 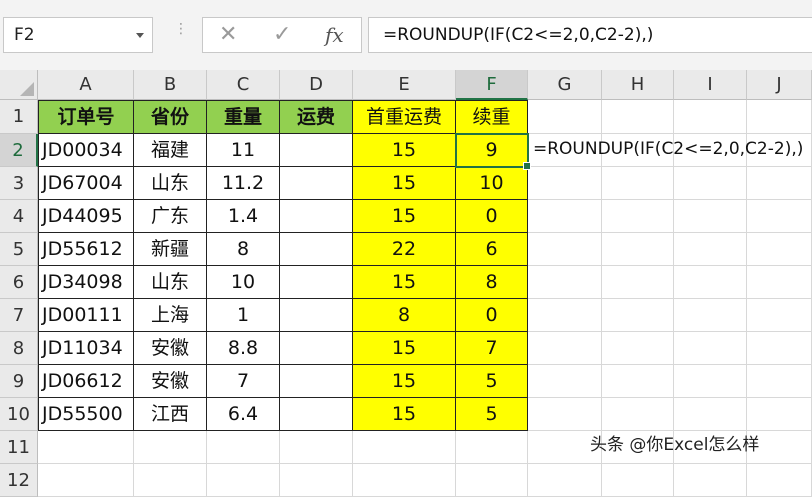 What do you see at coordinates (710, 117) in the screenshot?
I see `cell-i1` at bounding box center [710, 117].